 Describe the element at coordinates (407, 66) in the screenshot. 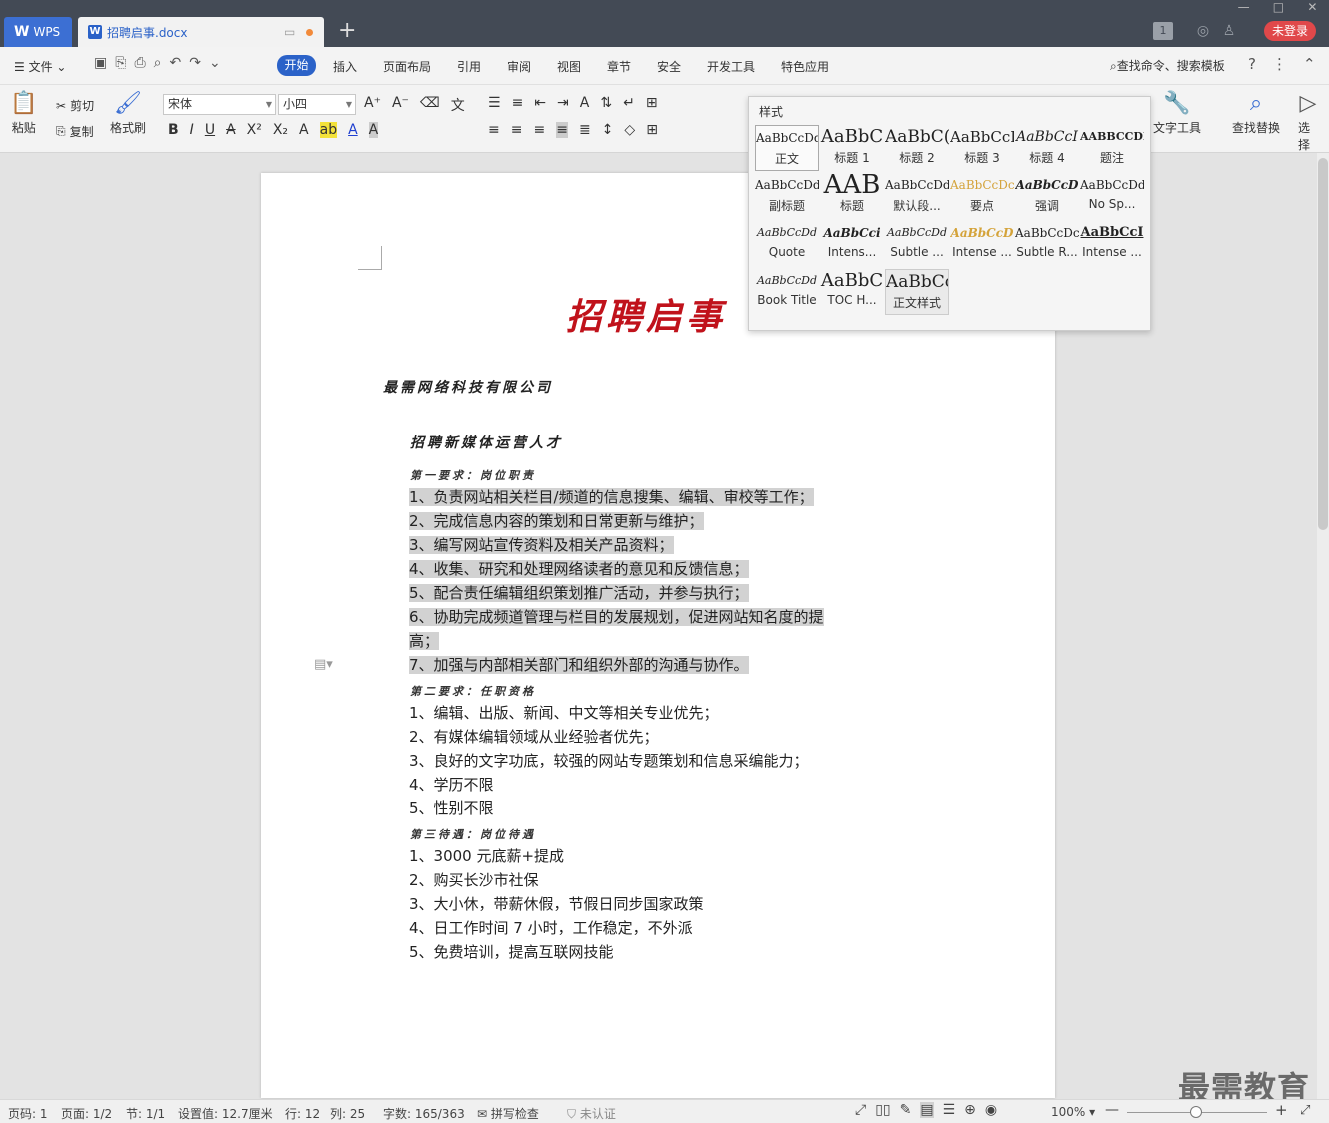

I see `tab-page-layout: 页面布局` at that location.